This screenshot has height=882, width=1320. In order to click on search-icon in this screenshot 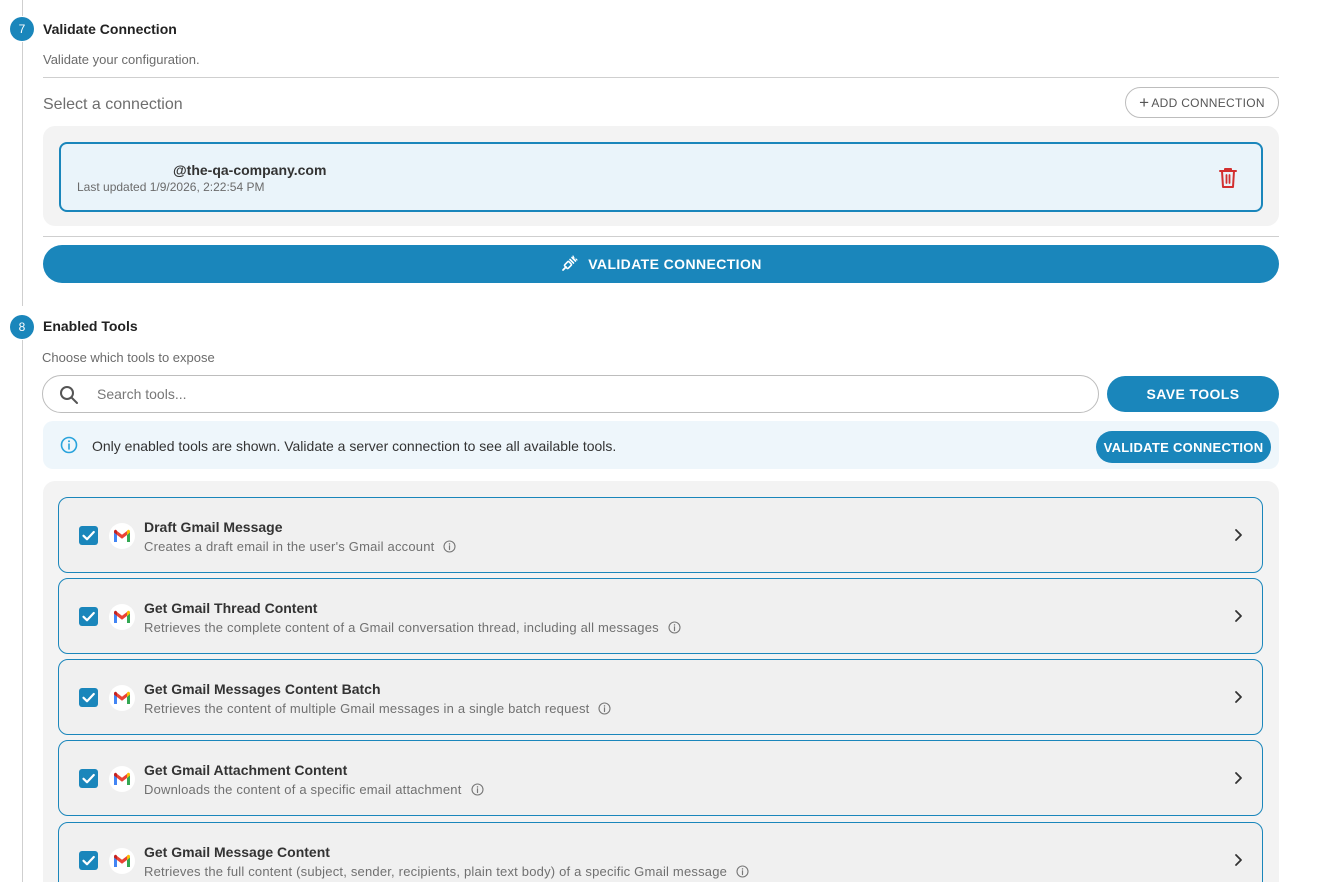, I will do `click(69, 395)`.